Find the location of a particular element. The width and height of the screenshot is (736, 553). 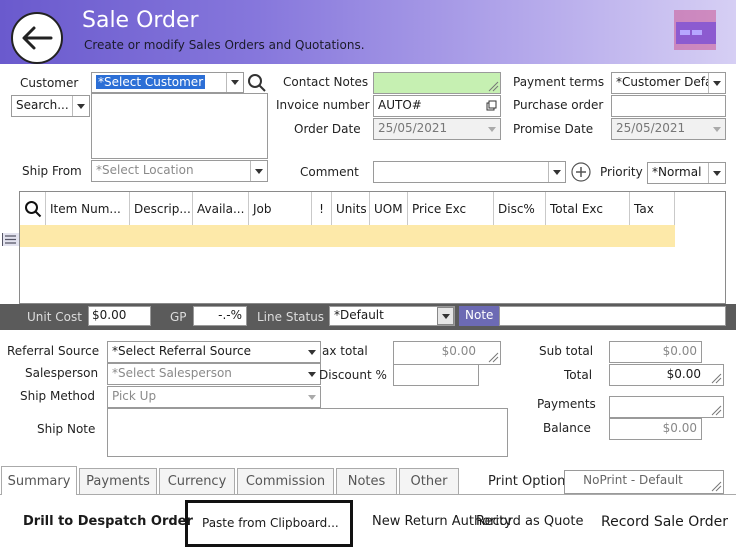

customer-select-value: *Select Customer is located at coordinates (151, 82).